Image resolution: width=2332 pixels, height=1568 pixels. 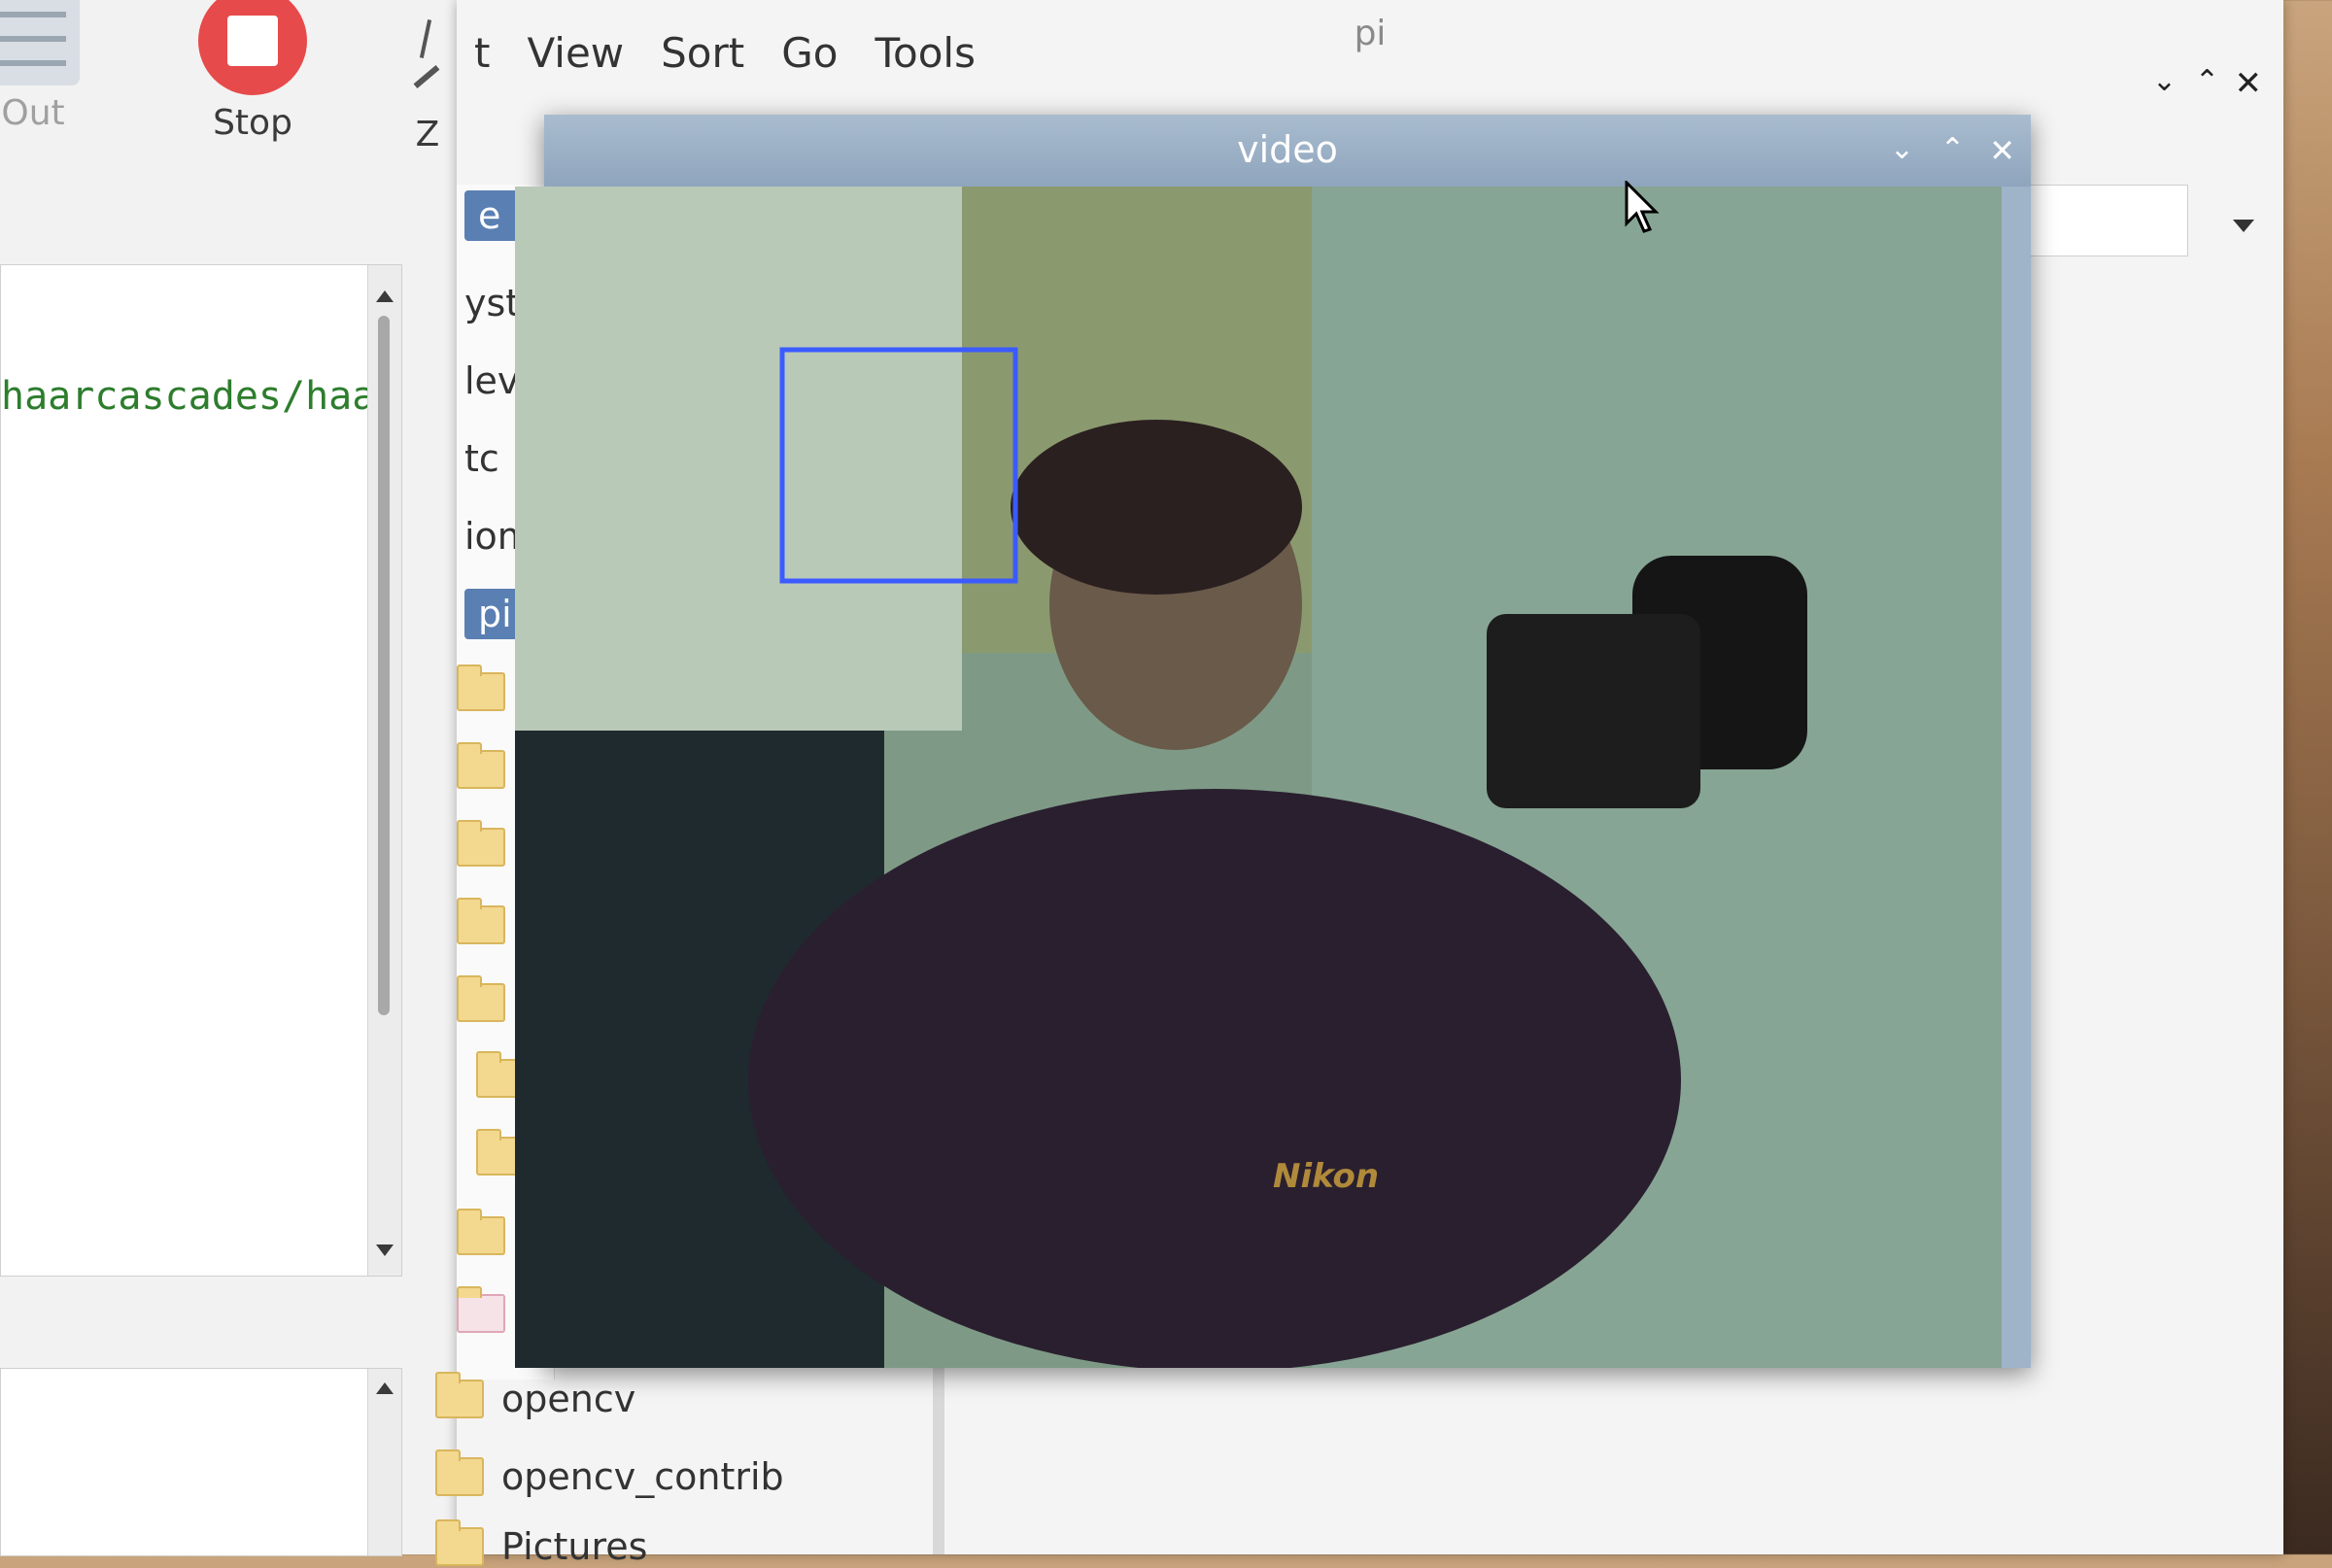 I want to click on scroll-up-icon, so click(x=385, y=296).